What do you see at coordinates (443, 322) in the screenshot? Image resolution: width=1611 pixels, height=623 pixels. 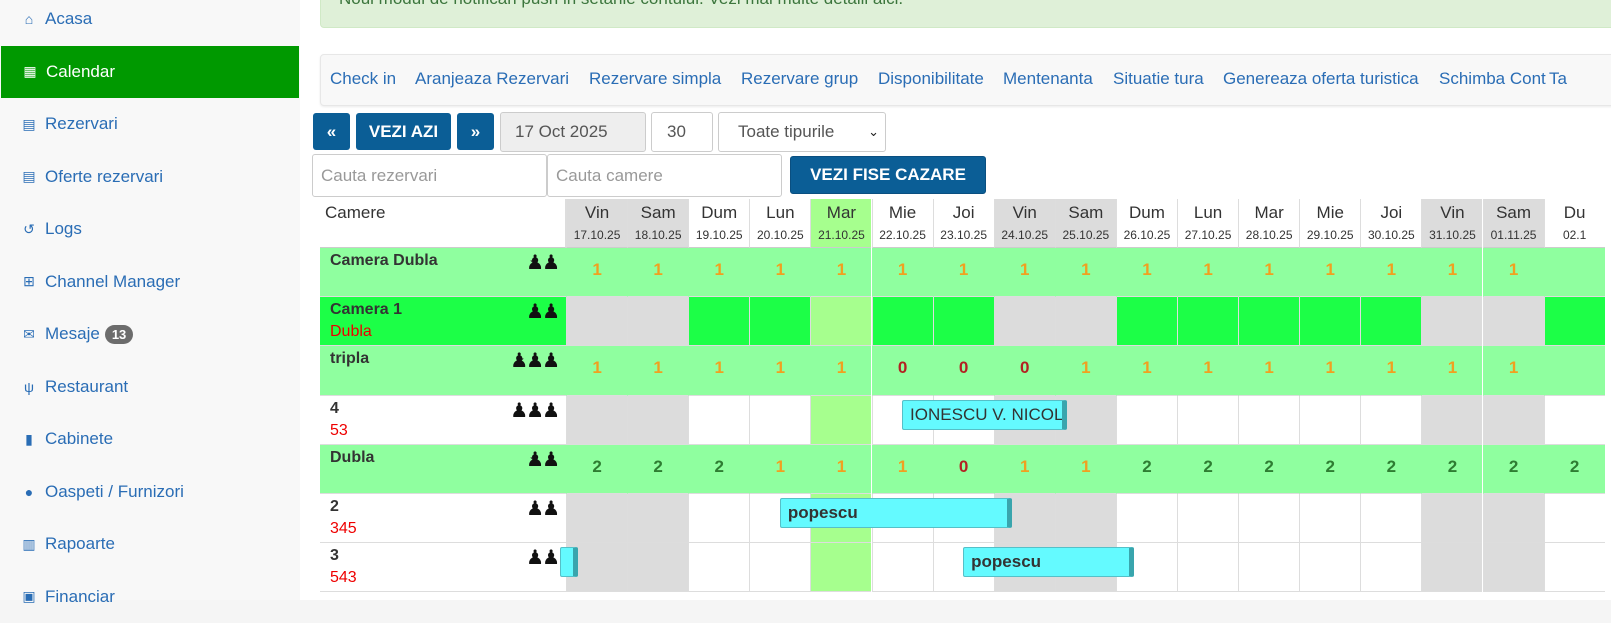 I see `room-row-label: Camera 1 Dubla ♟♟` at bounding box center [443, 322].